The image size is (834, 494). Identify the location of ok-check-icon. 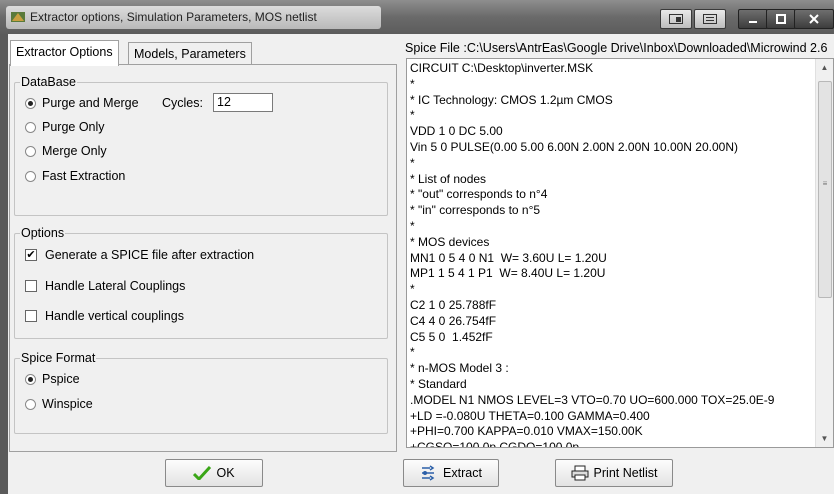
(202, 473).